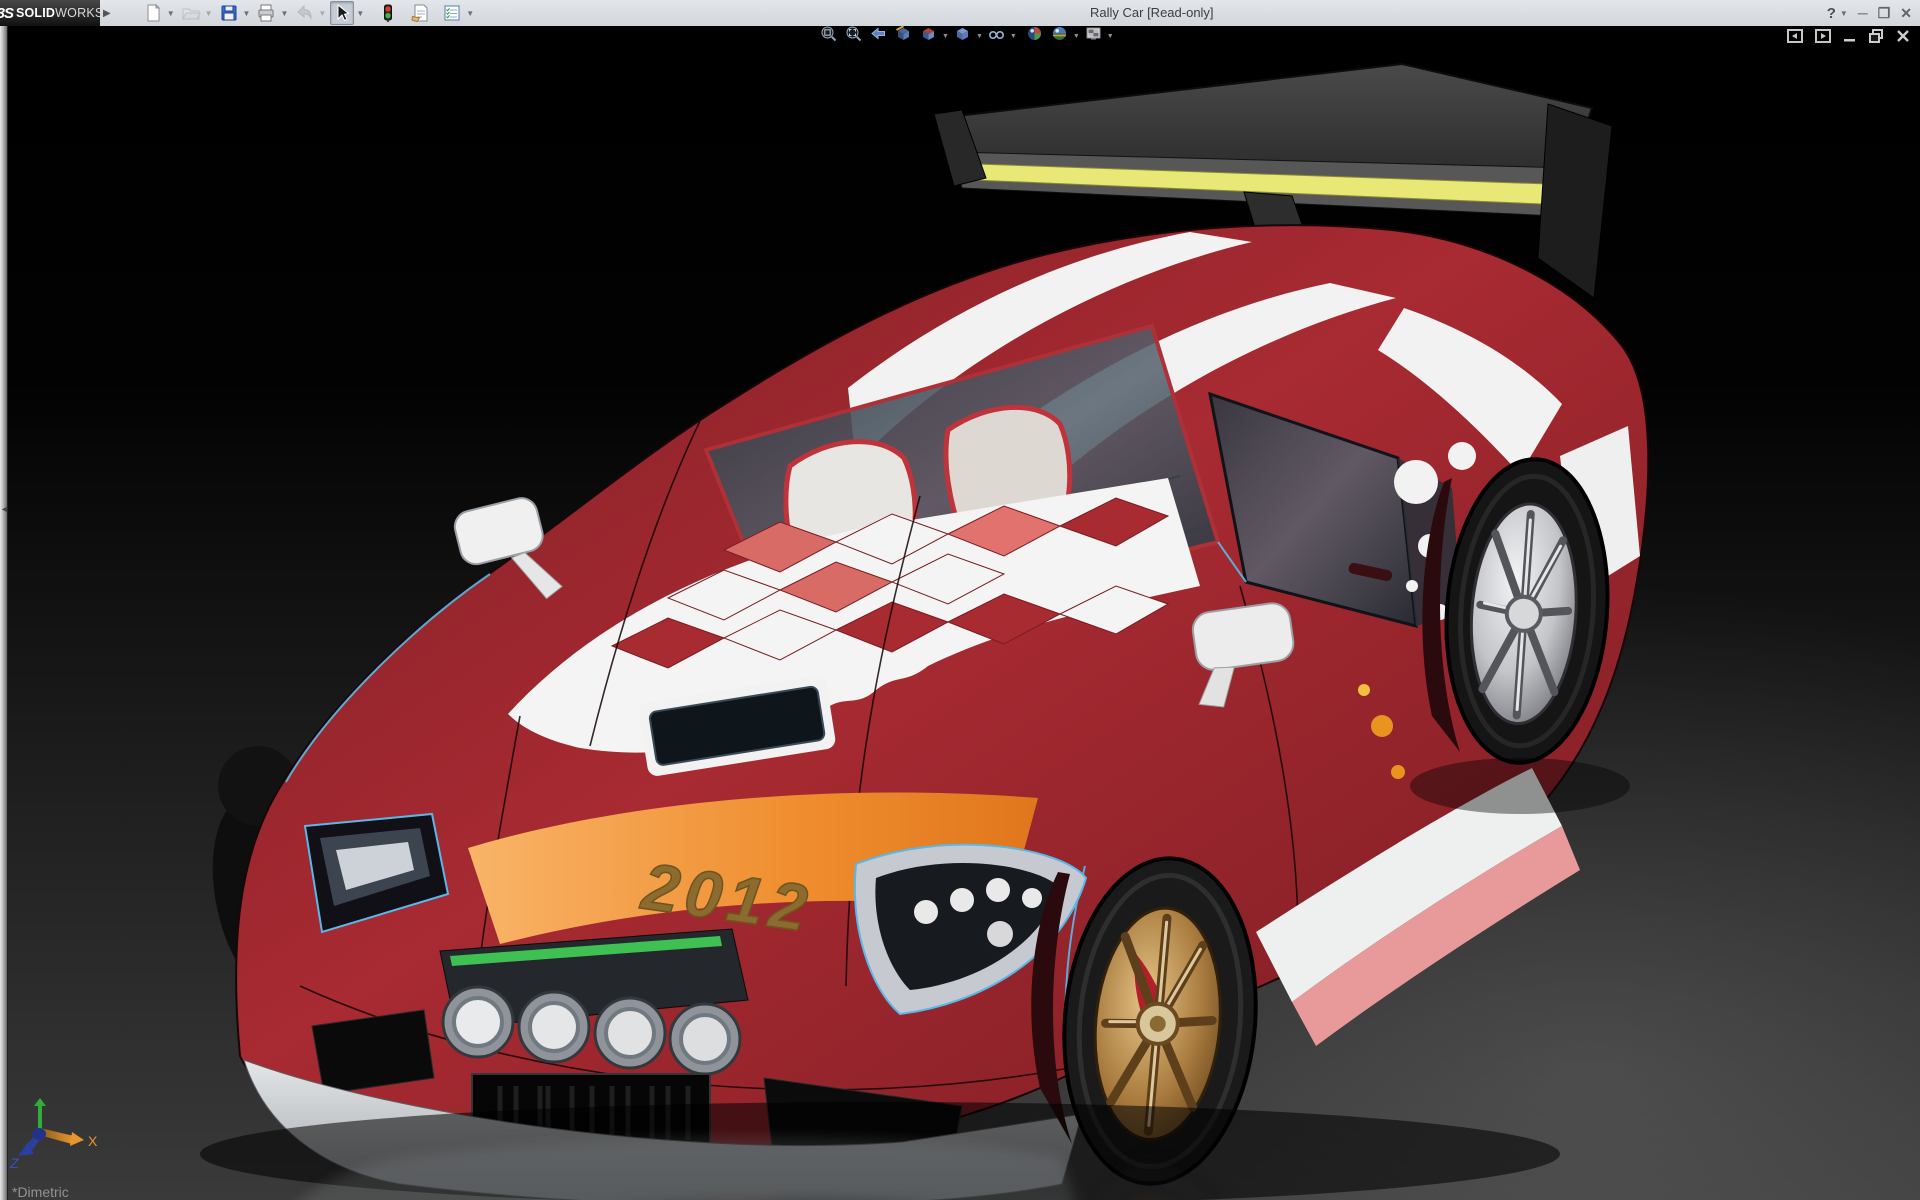 The image size is (1920, 1200). I want to click on save-icon, so click(229, 13).